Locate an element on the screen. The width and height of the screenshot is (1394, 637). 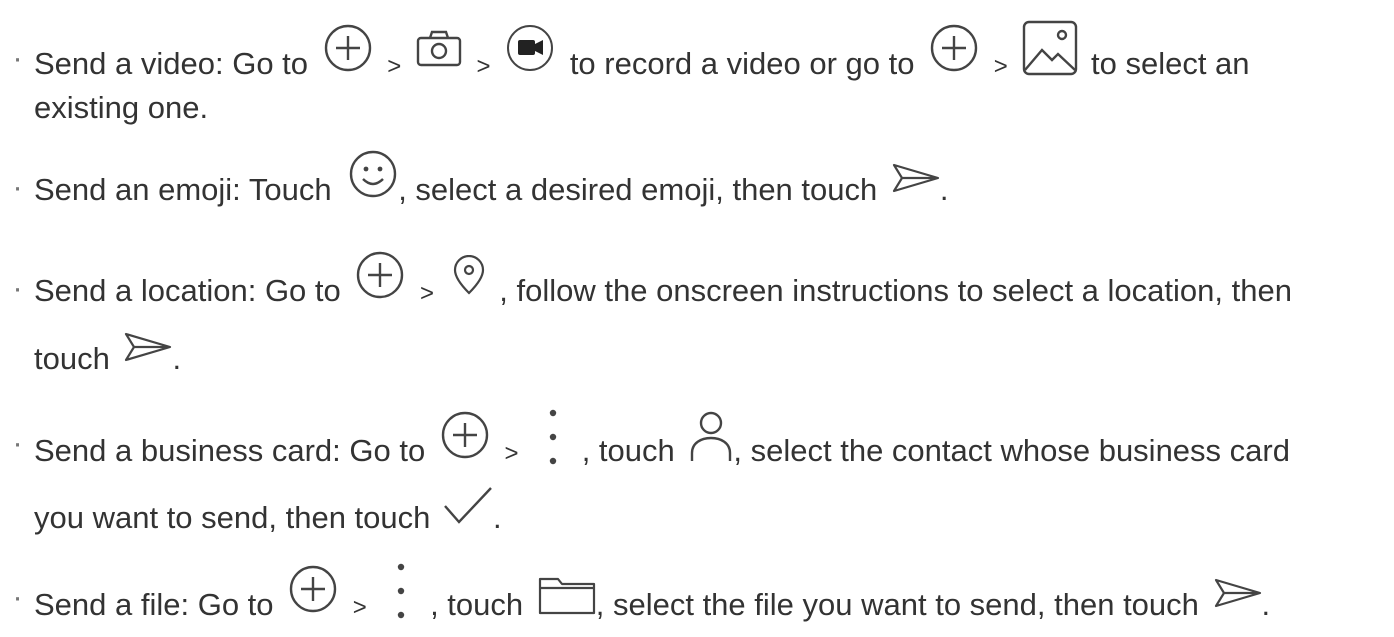
video-record-icon is located at coordinates (530, 48).